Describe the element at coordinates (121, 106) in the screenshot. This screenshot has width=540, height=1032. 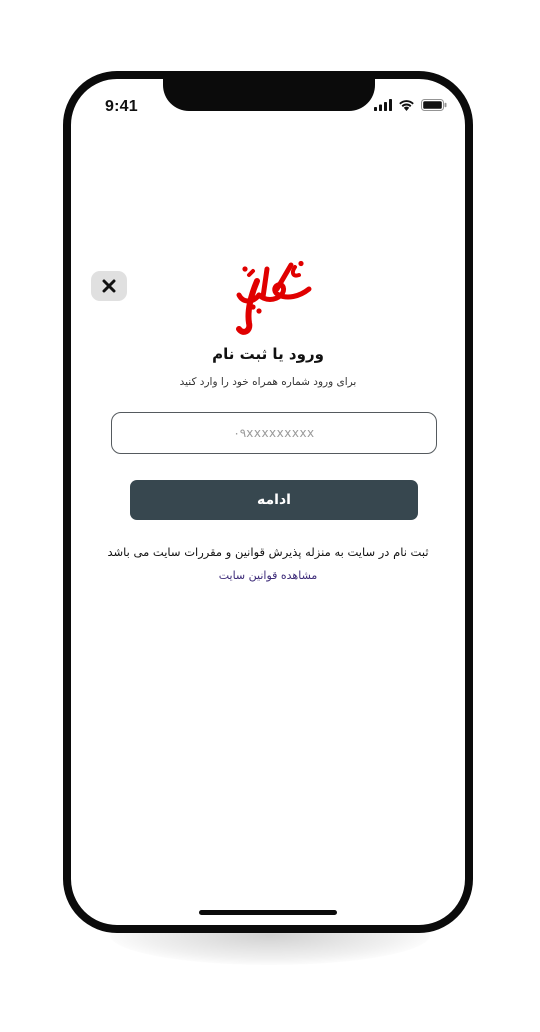
I see `status-time: 9:41` at that location.